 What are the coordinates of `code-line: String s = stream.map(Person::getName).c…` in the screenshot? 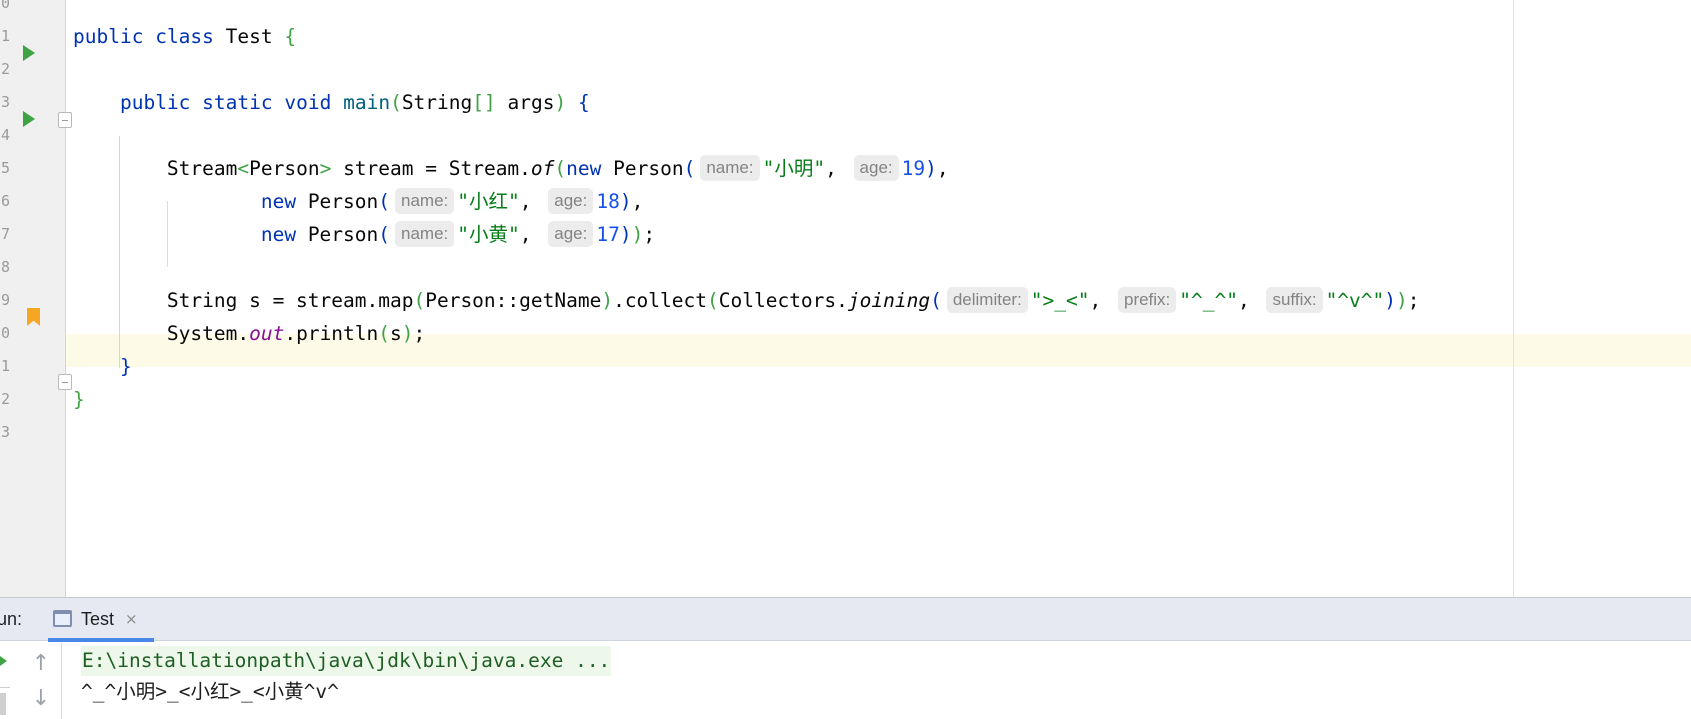 It's located at (746, 300).